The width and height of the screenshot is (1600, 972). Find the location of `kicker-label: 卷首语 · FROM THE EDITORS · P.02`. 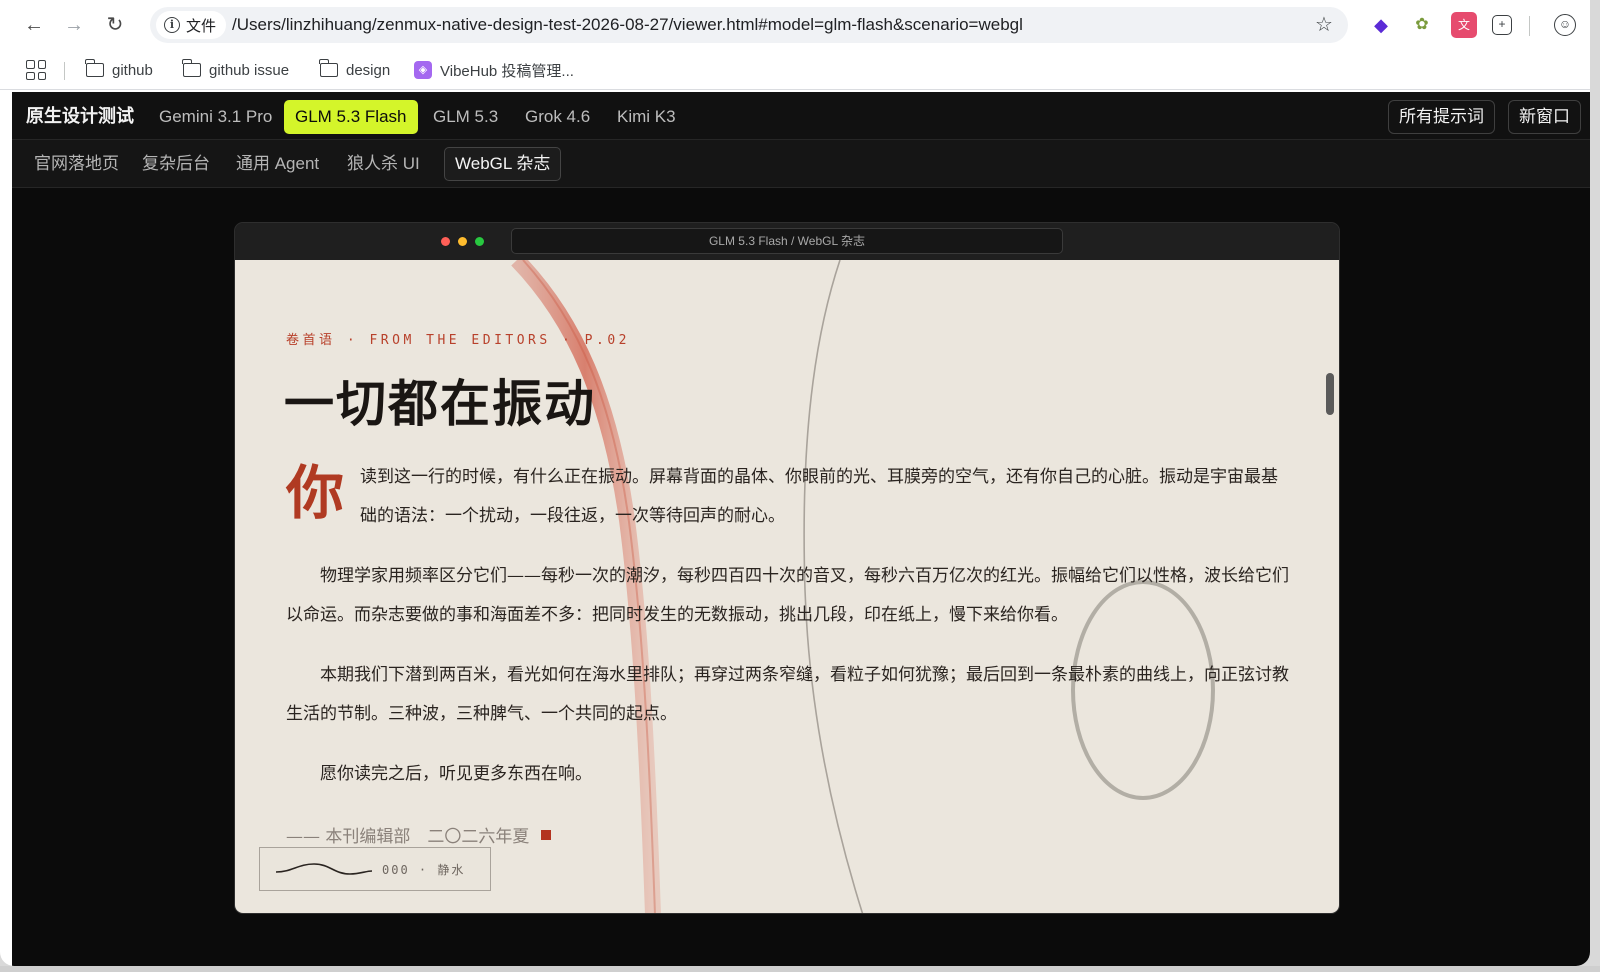

kicker-label: 卷首语 · FROM THE EDITORS · P.02 is located at coordinates (458, 340).